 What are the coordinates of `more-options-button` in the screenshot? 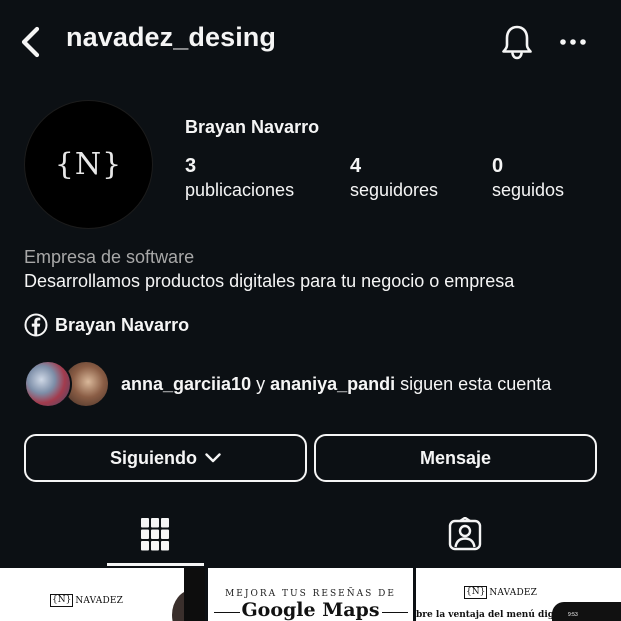 It's located at (573, 42).